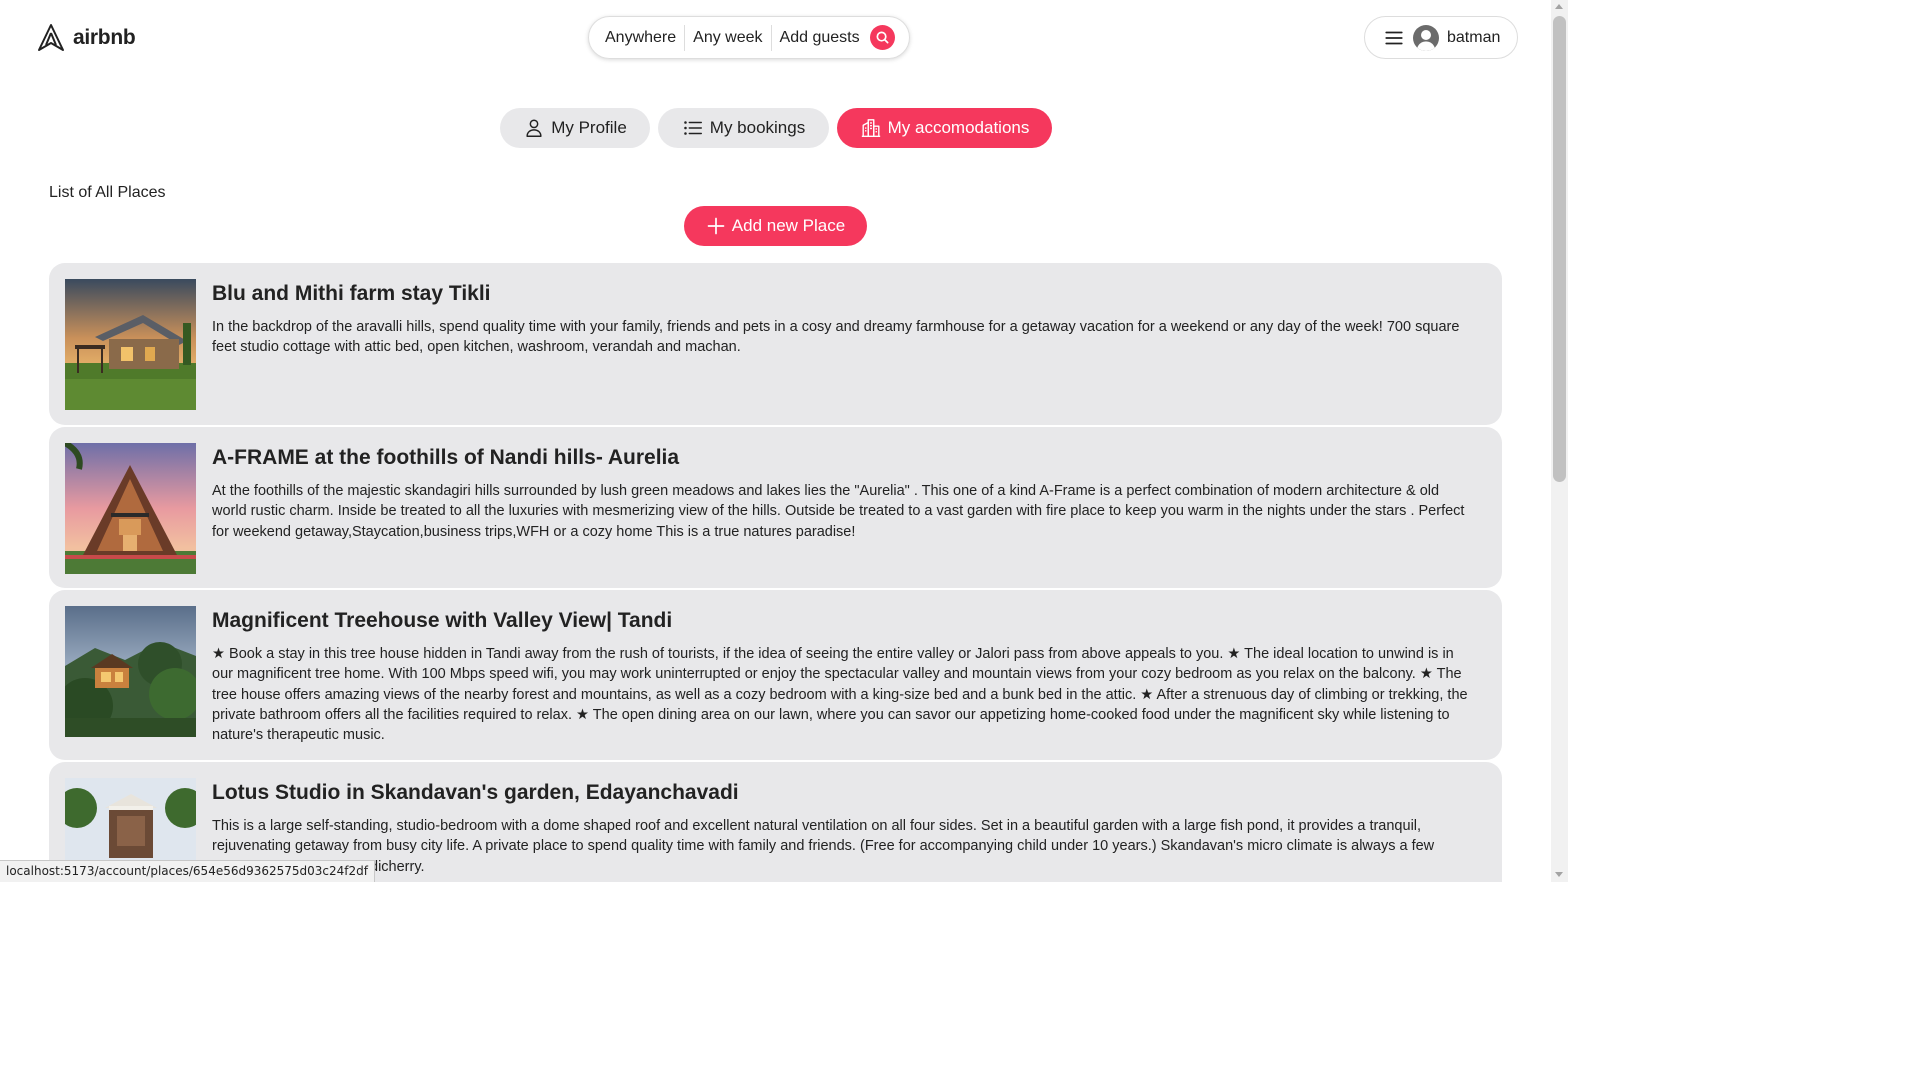  Describe the element at coordinates (1441, 37) in the screenshot. I see `user-menu-button: batman` at that location.